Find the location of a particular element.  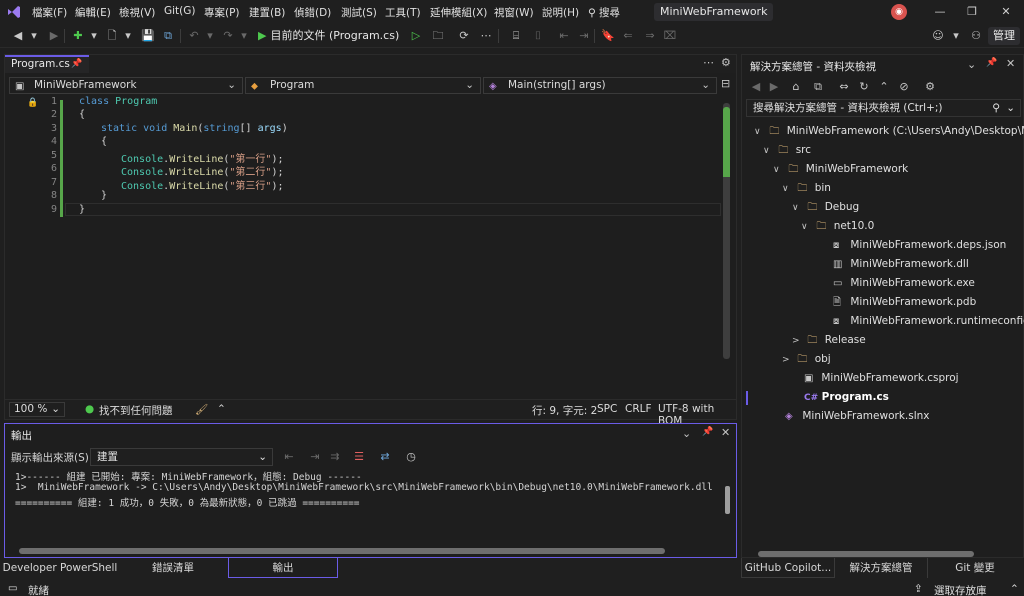

clear-all-icon: ☰ is located at coordinates (359, 457).